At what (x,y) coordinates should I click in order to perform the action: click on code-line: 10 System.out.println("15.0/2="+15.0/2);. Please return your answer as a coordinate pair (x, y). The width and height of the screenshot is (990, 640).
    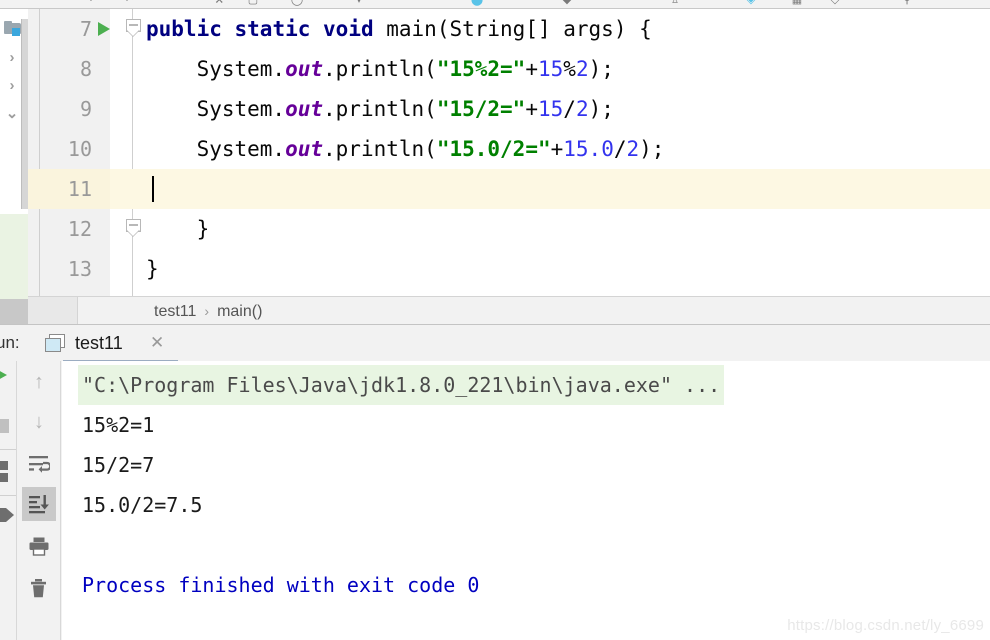
    Looking at the image, I should click on (509, 149).